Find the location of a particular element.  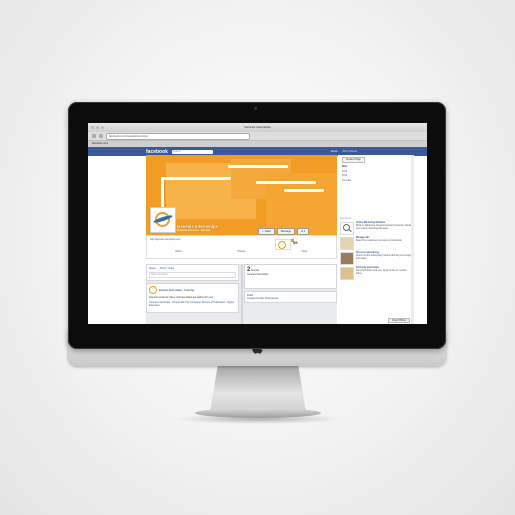

publisher-link: Google Provider Professional is located at coordinates (290, 298).